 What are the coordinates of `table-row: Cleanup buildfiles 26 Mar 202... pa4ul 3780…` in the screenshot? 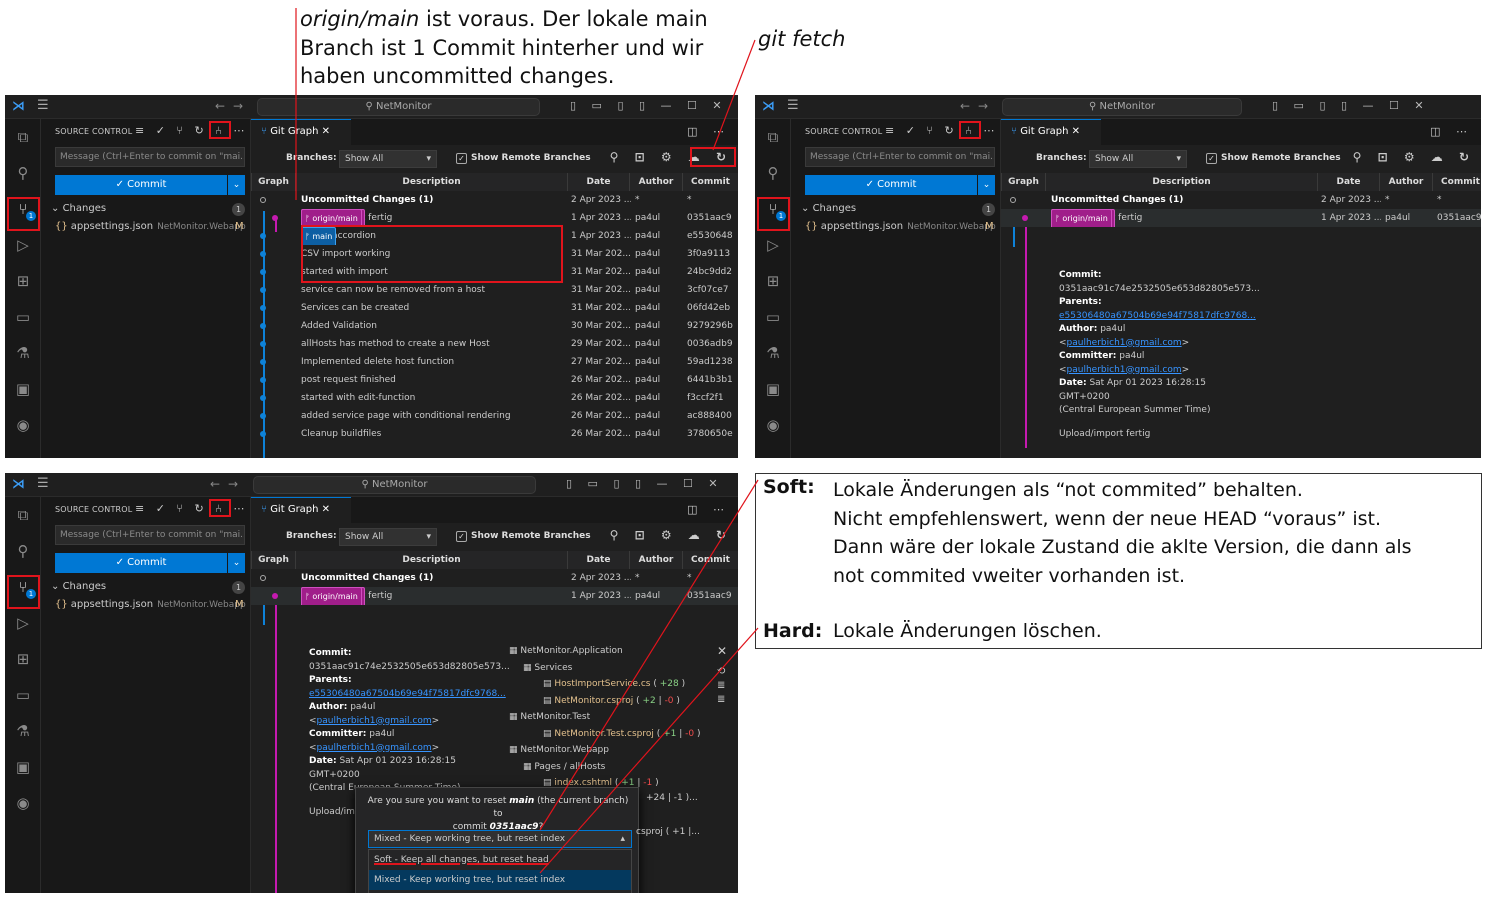 It's located at (494, 434).